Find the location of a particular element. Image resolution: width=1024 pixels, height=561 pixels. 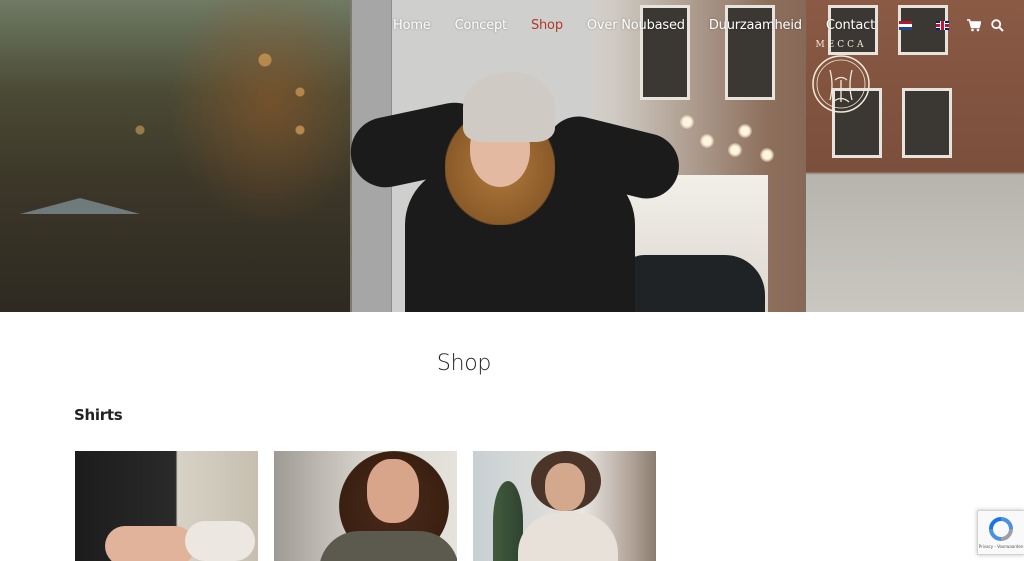

nav-item-contact: Contact is located at coordinates (850, 25).